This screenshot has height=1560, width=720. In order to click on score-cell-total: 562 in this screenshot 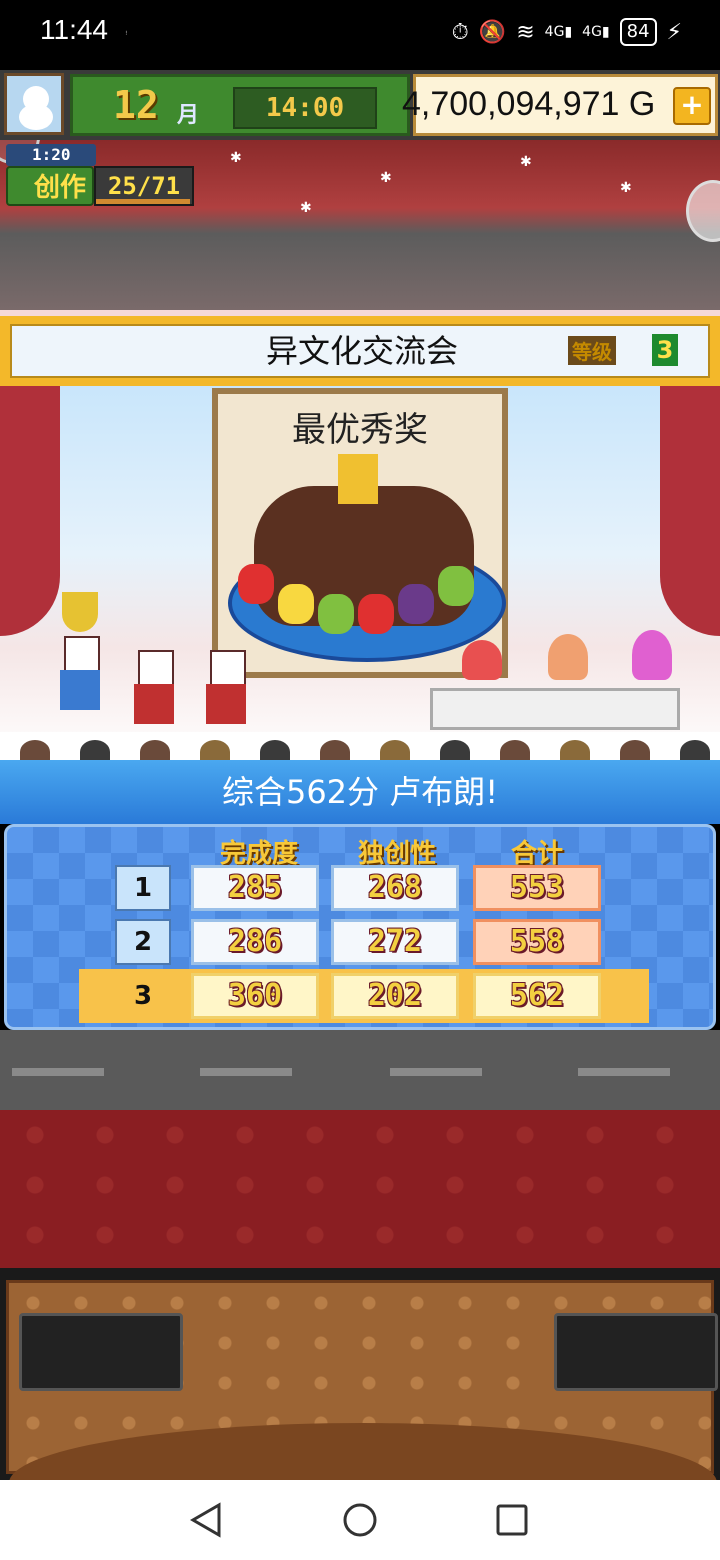, I will do `click(537, 996)`.